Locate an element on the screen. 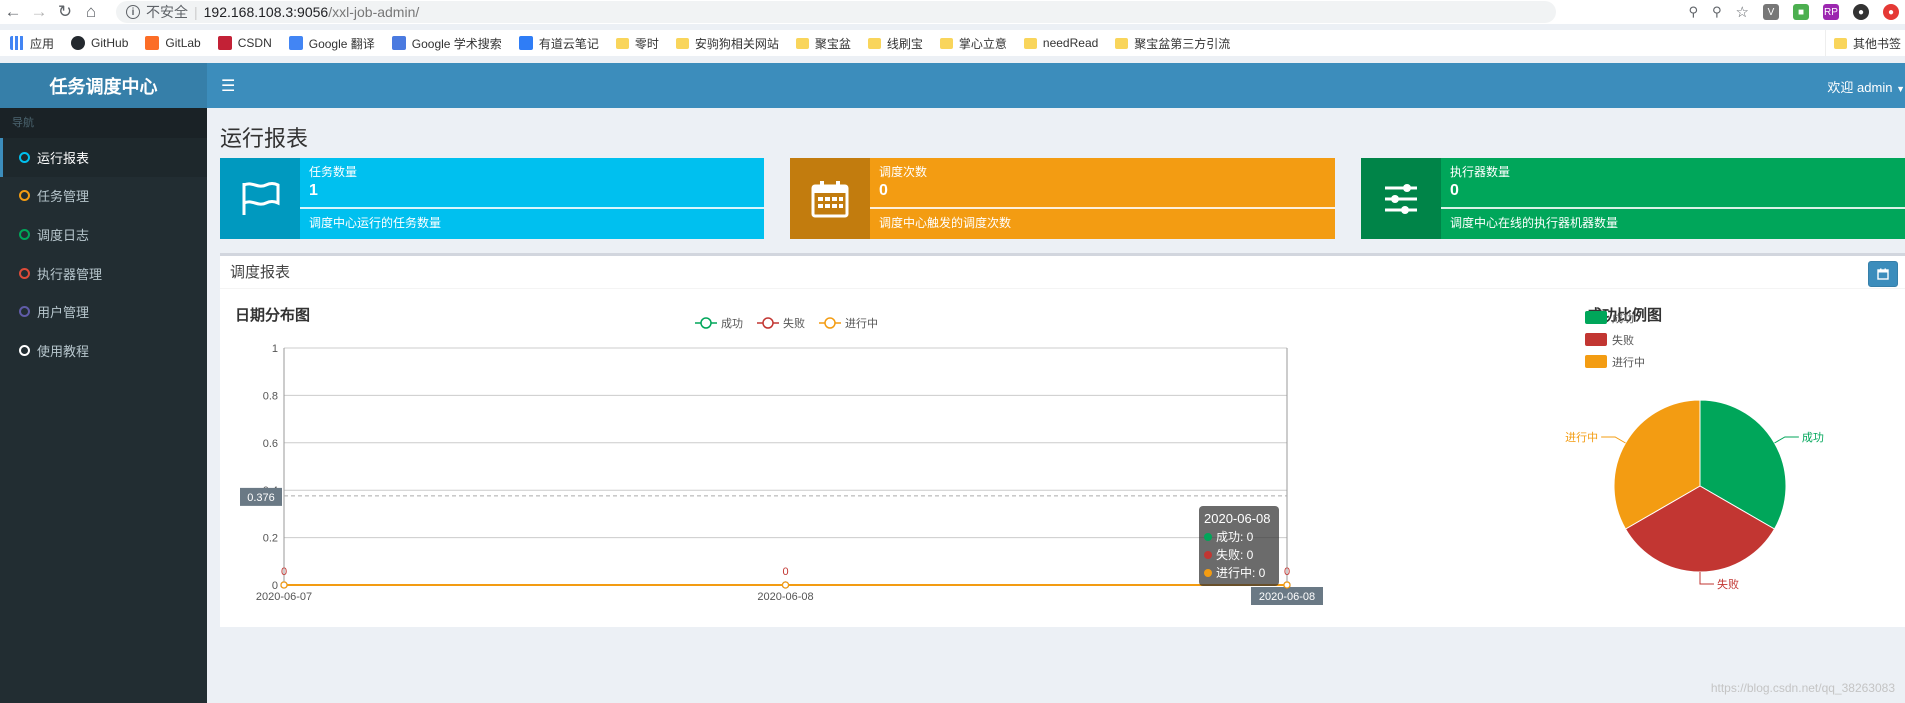  bookmark-folder: 掌心立意 is located at coordinates (973, 43).